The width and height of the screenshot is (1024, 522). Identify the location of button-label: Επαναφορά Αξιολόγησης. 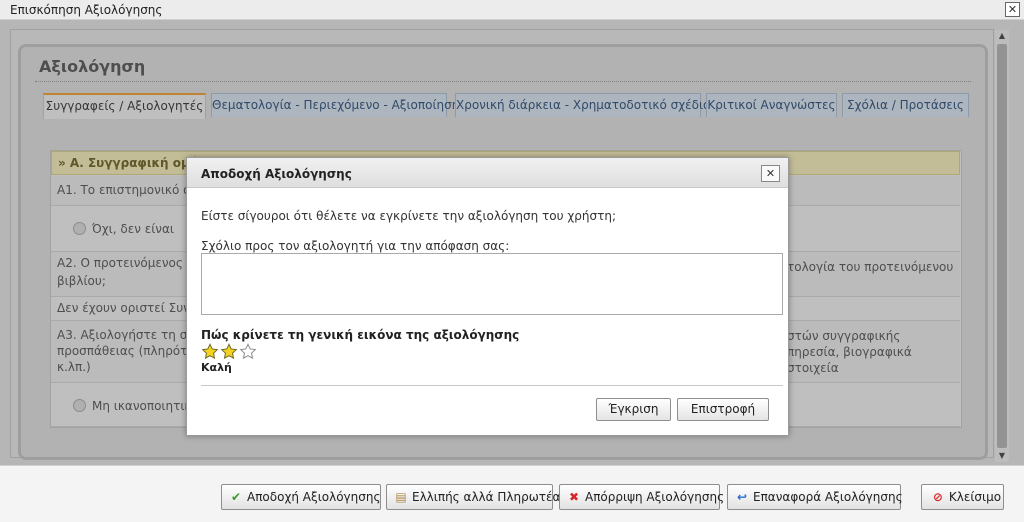
(828, 497).